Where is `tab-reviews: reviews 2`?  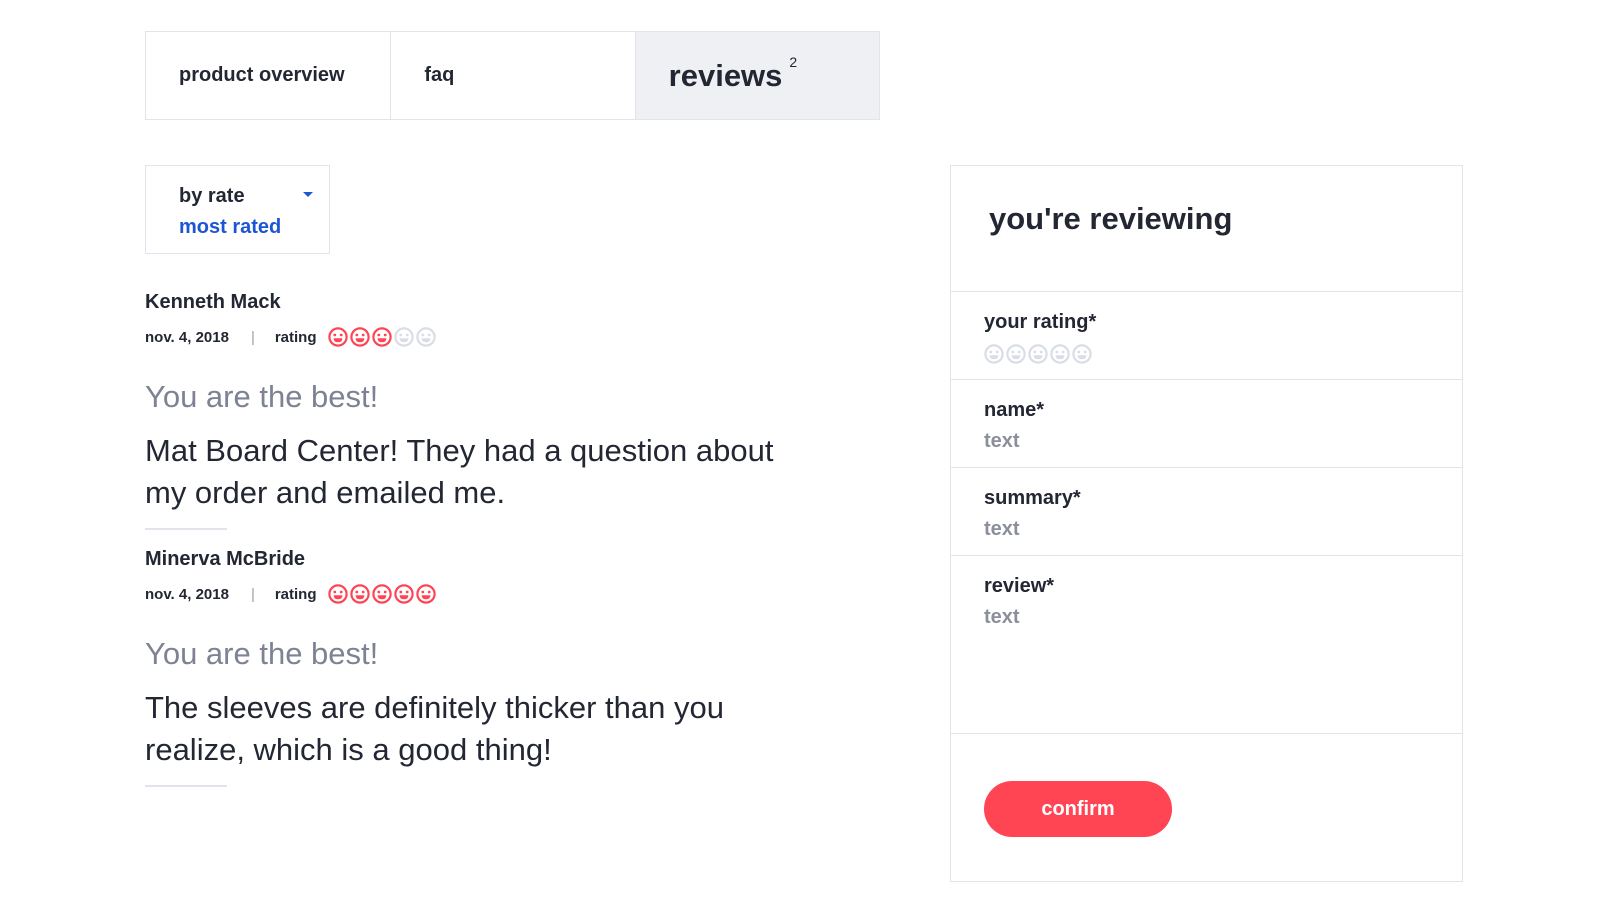 tab-reviews: reviews 2 is located at coordinates (756, 75).